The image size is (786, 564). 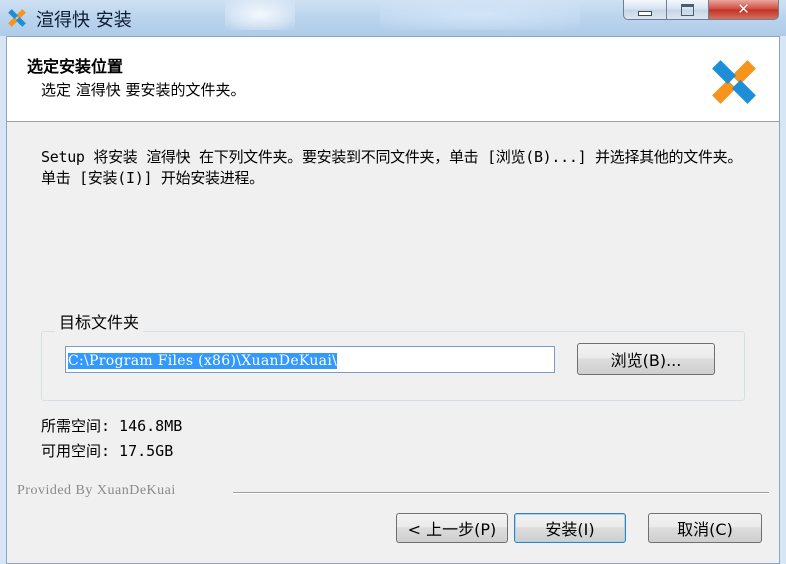 I want to click on window-title: 渲得快 安装, so click(x=84, y=20).